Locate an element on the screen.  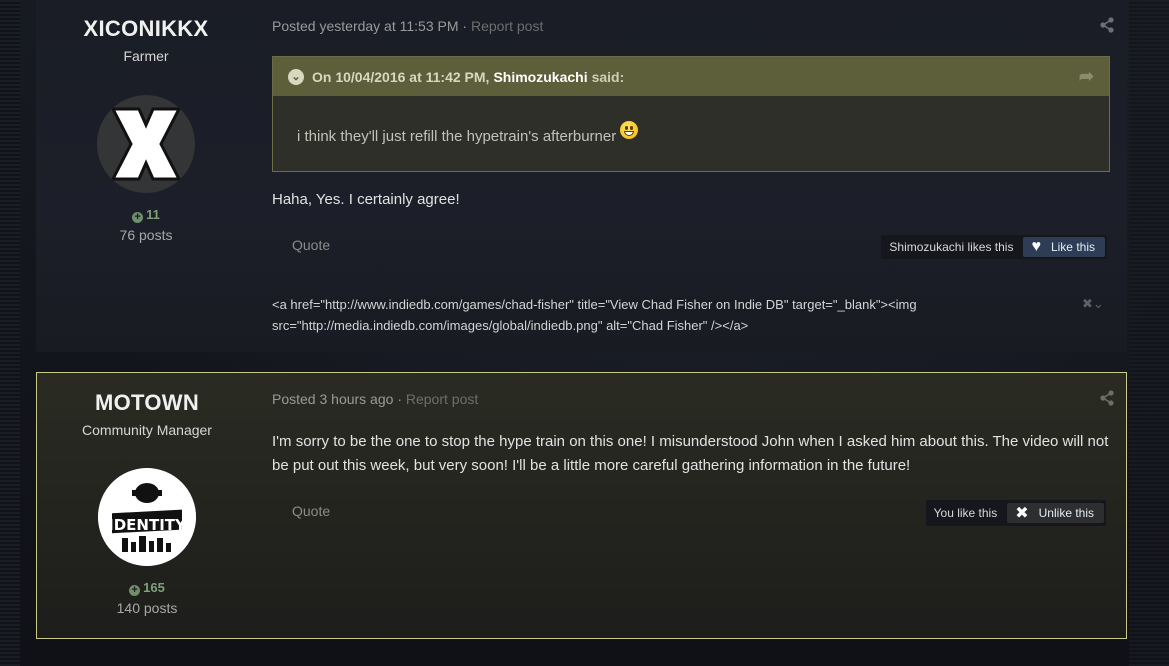
post-meta: Posted 3 hours ago · Report post is located at coordinates (375, 399).